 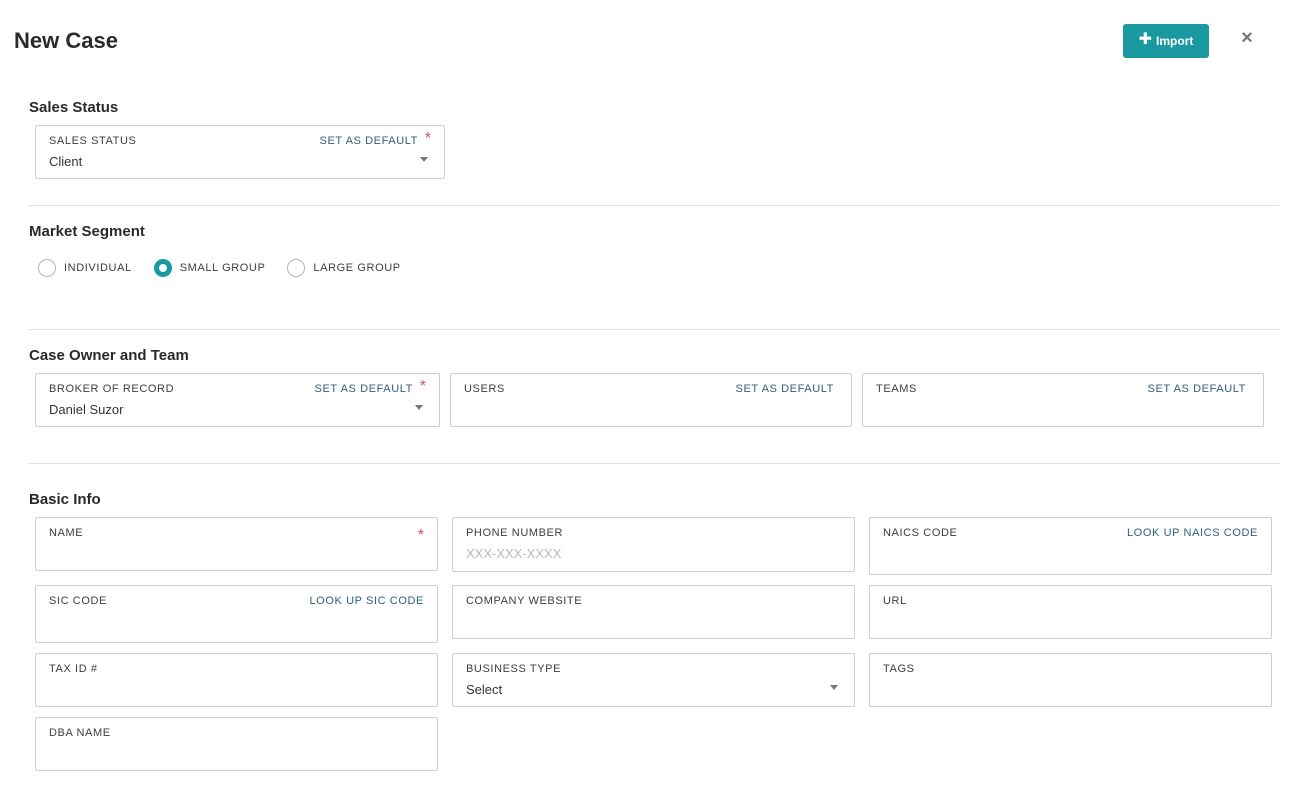 What do you see at coordinates (87, 231) in the screenshot?
I see `section-title-market-segment: Market Segment` at bounding box center [87, 231].